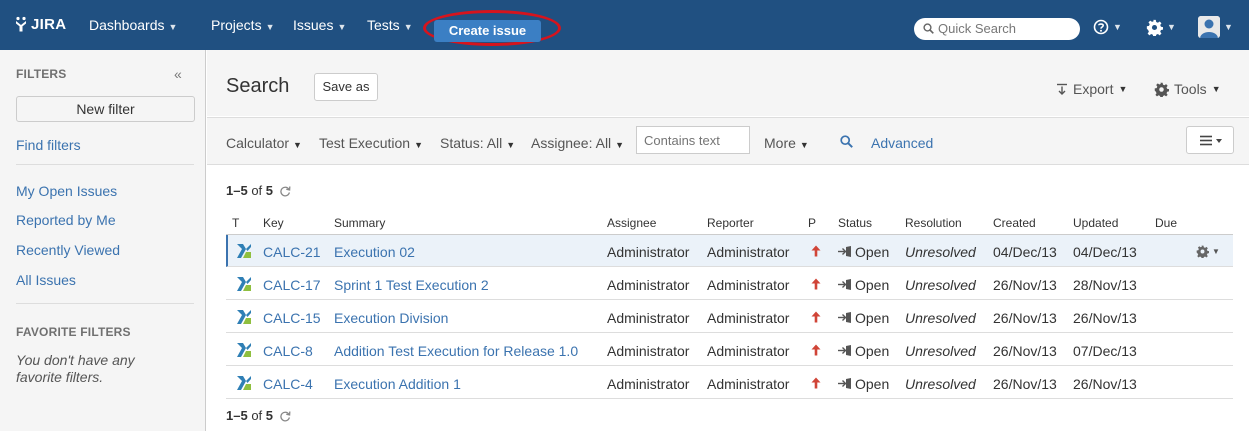 This screenshot has width=1249, height=431. What do you see at coordinates (359, 223) in the screenshot?
I see `column-header-summary: Summary` at bounding box center [359, 223].